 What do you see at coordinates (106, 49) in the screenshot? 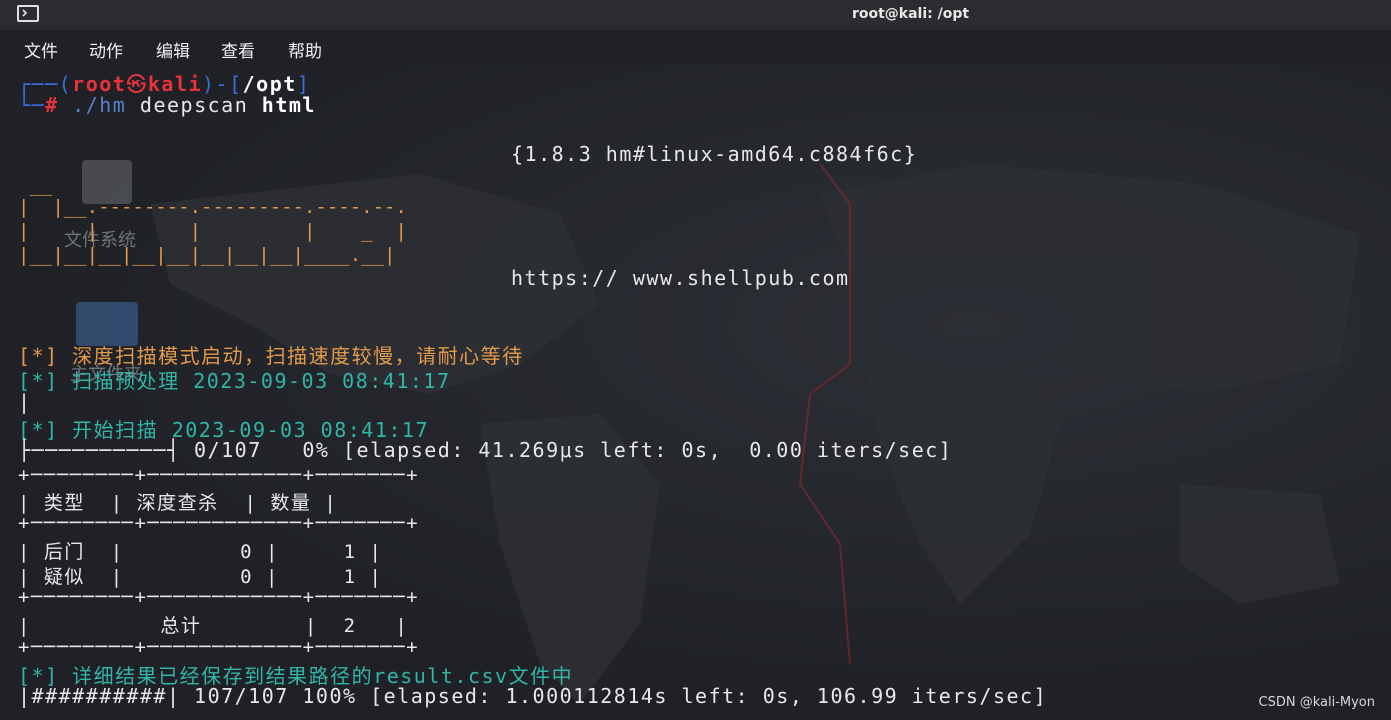
I see `menu-action: 动作` at bounding box center [106, 49].